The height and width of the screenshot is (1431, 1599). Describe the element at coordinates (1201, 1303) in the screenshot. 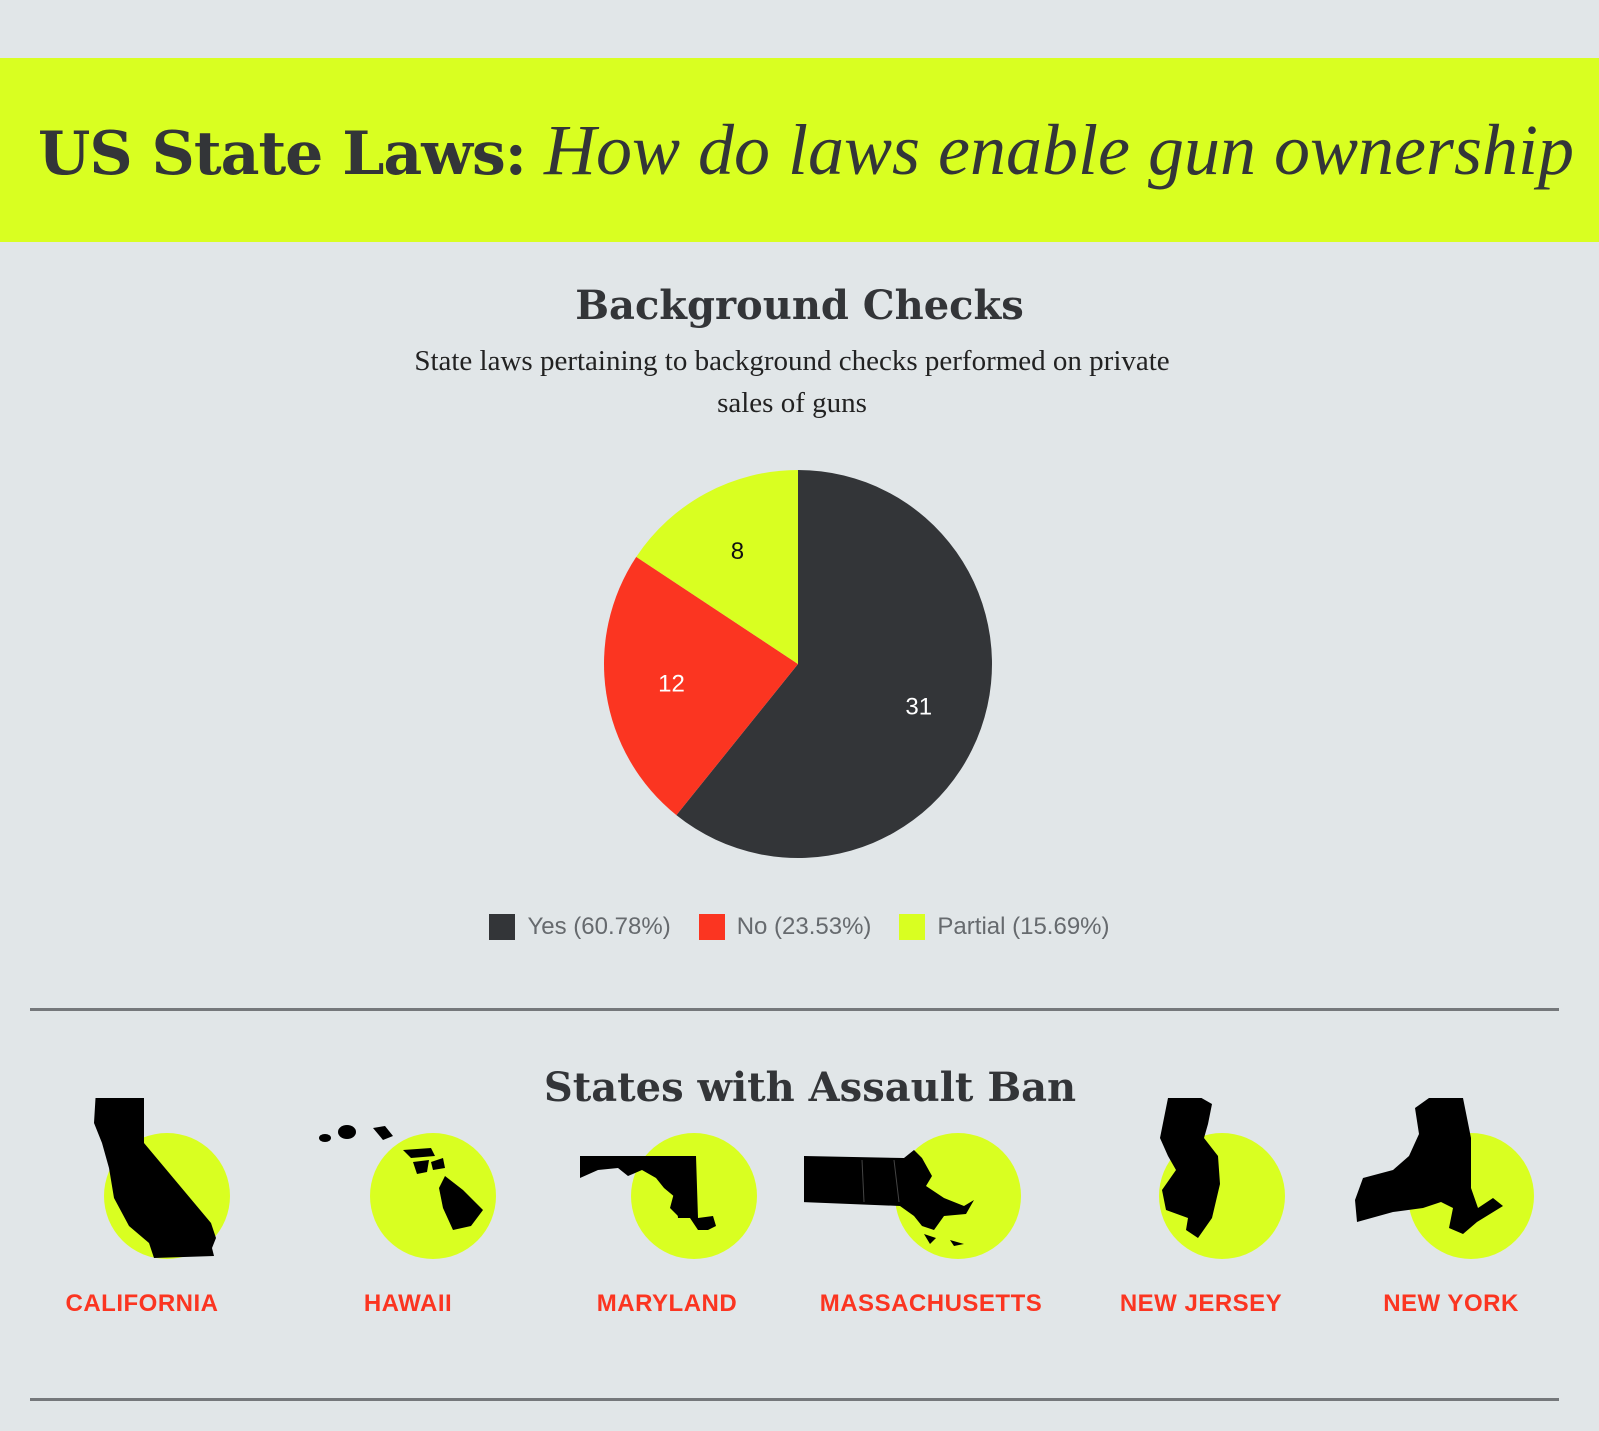

I see `state-label-new-jersey: NEW JERSEY` at that location.